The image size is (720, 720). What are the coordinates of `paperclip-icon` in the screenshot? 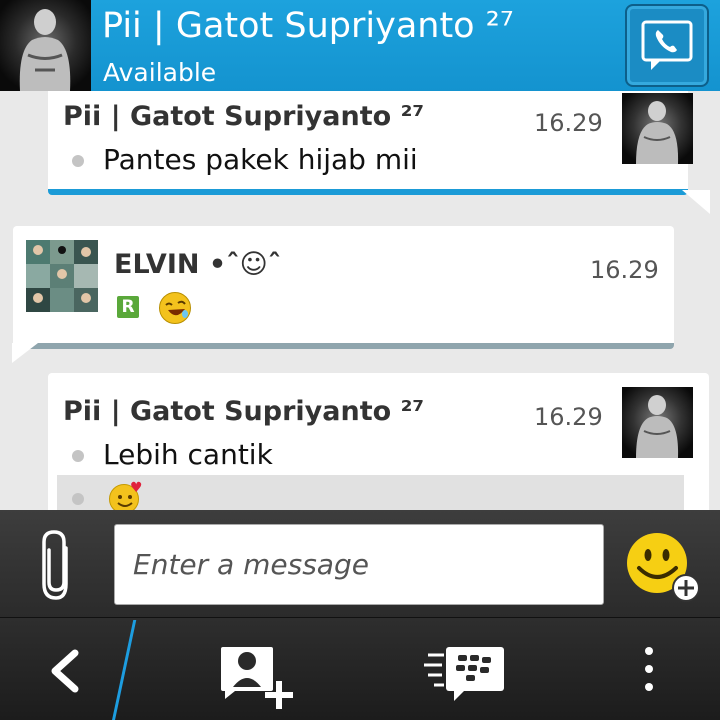 It's located at (55, 565).